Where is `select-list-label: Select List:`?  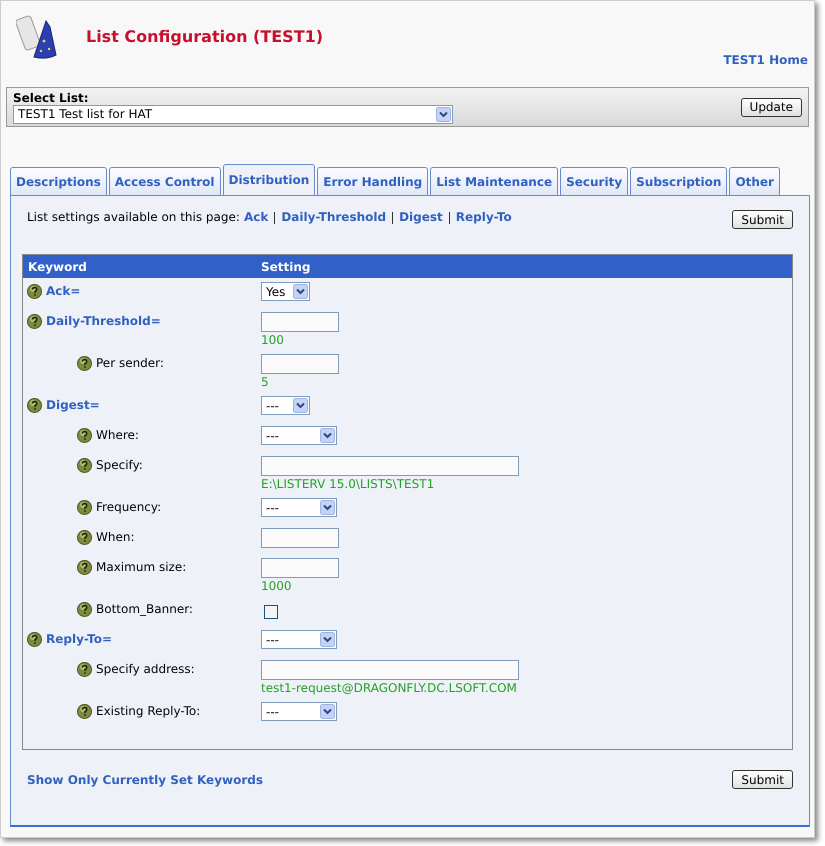 select-list-label: Select List: is located at coordinates (51, 97).